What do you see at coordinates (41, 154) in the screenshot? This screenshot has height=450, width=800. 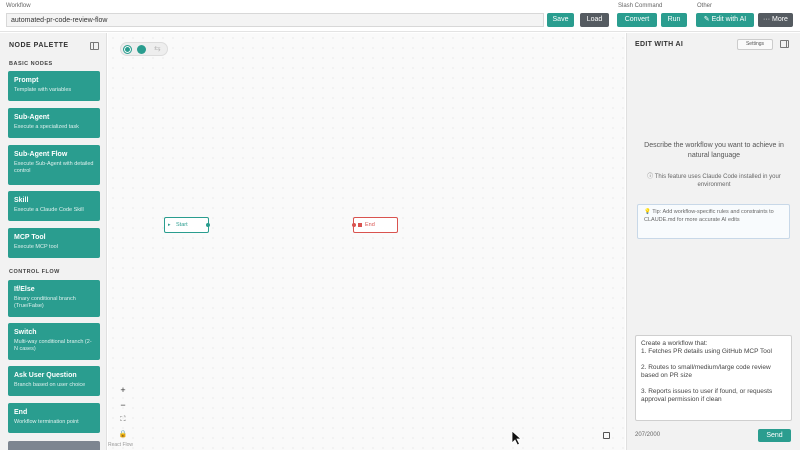 I see `node-title: Sub-Agent Flow` at bounding box center [41, 154].